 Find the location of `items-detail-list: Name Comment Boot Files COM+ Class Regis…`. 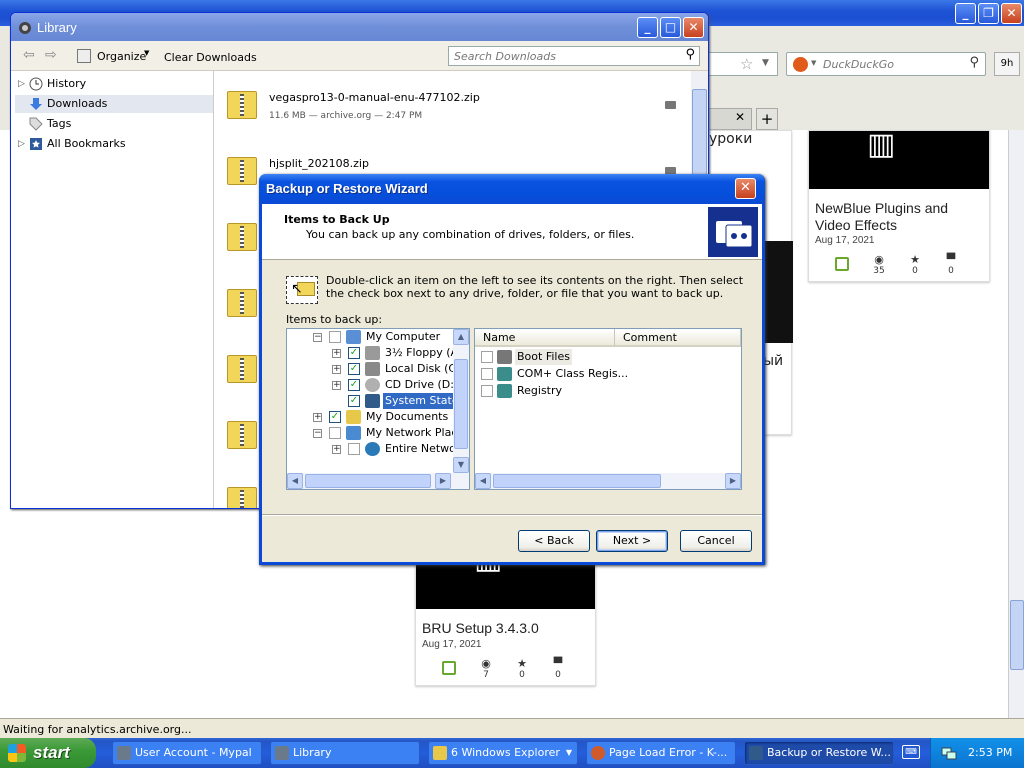

items-detail-list: Name Comment Boot Files COM+ Class Regis… is located at coordinates (608, 409).